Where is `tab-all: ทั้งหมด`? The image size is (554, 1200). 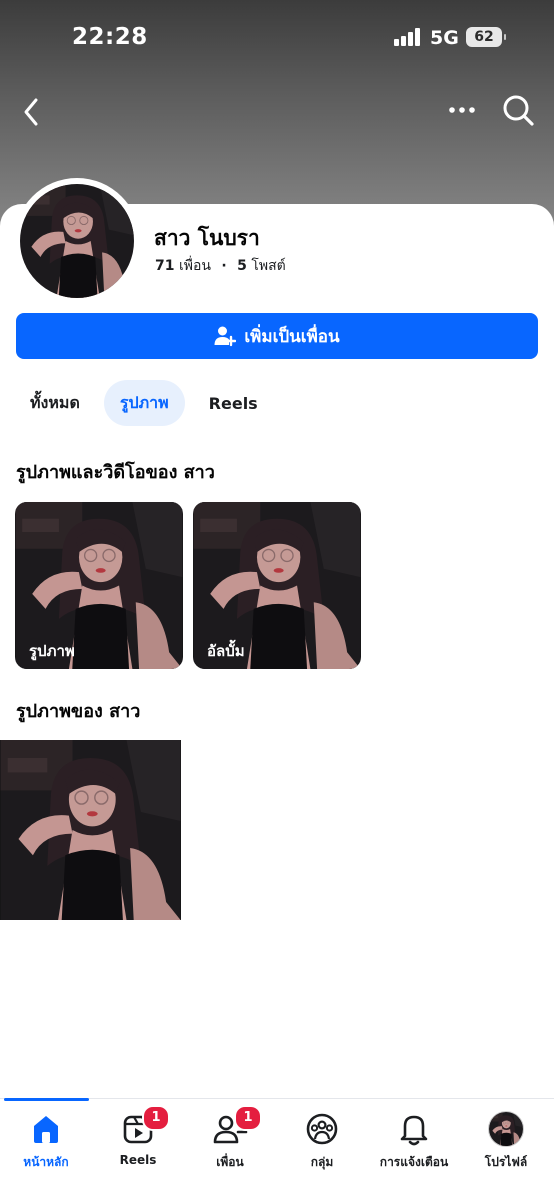 tab-all: ทั้งหมด is located at coordinates (55, 403).